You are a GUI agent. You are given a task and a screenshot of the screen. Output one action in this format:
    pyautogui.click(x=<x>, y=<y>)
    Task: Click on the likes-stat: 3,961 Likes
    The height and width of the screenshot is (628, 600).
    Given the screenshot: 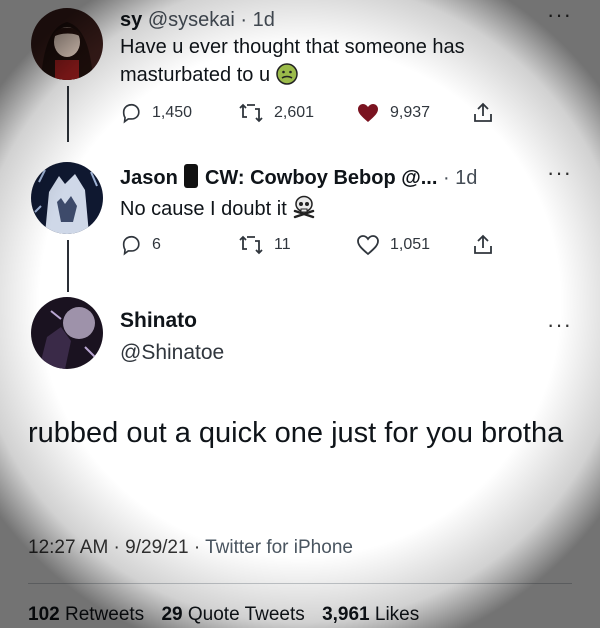 What is the action you would take?
    pyautogui.click(x=370, y=614)
    